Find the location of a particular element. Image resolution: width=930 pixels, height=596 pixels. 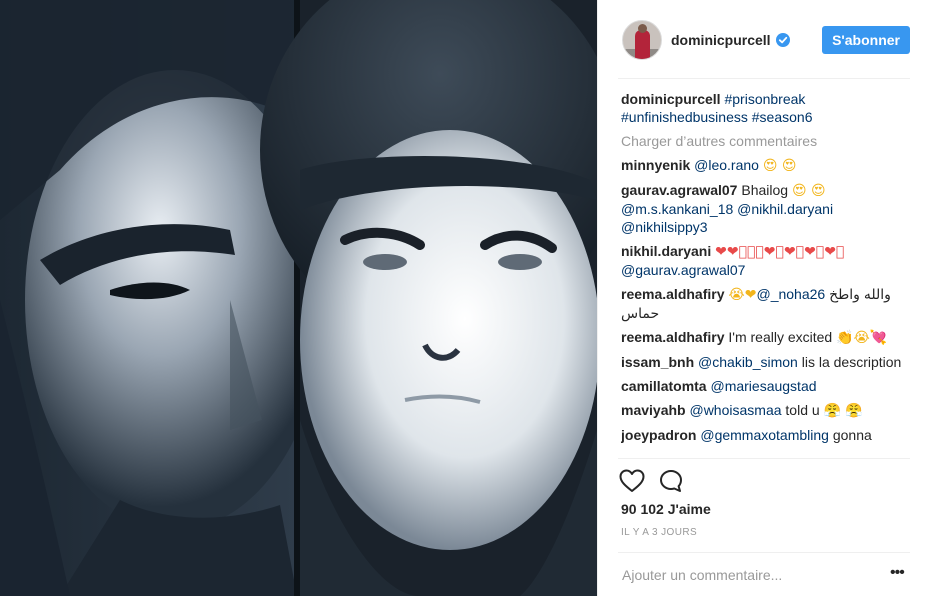

comment-username: maviyahb is located at coordinates (653, 410).